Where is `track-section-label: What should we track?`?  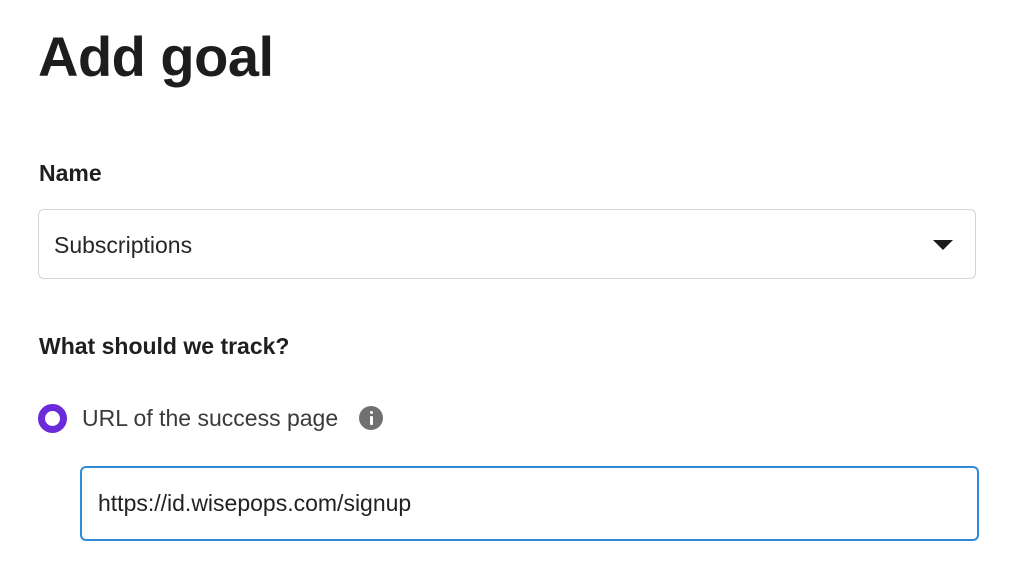
track-section-label: What should we track? is located at coordinates (164, 346).